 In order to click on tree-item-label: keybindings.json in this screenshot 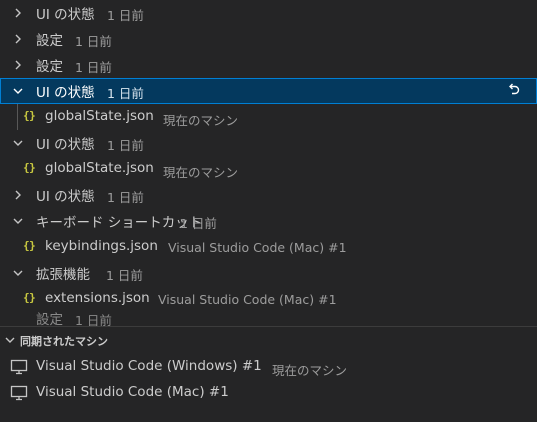, I will do `click(101, 246)`.